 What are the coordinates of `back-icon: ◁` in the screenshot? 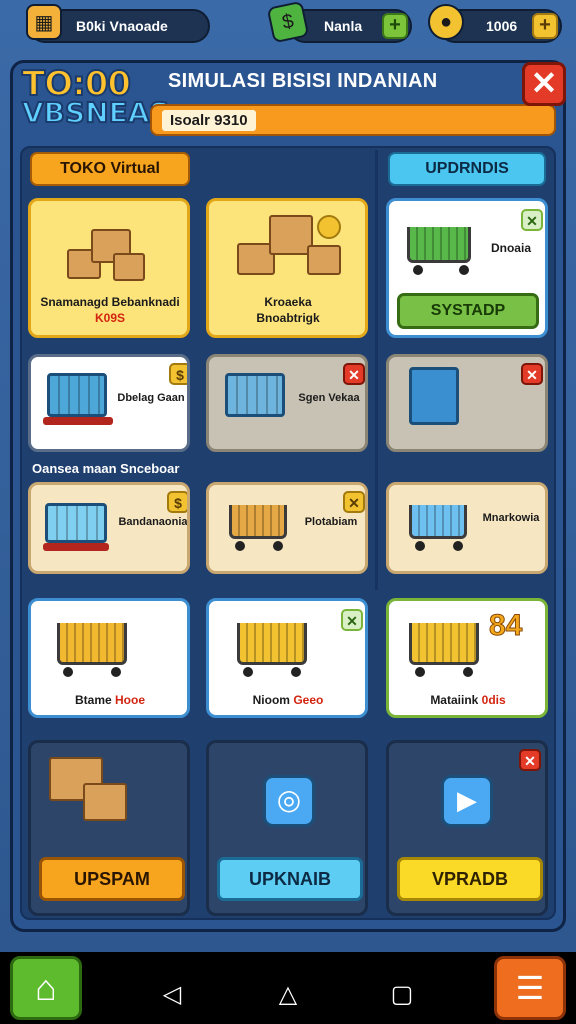 It's located at (172, 994).